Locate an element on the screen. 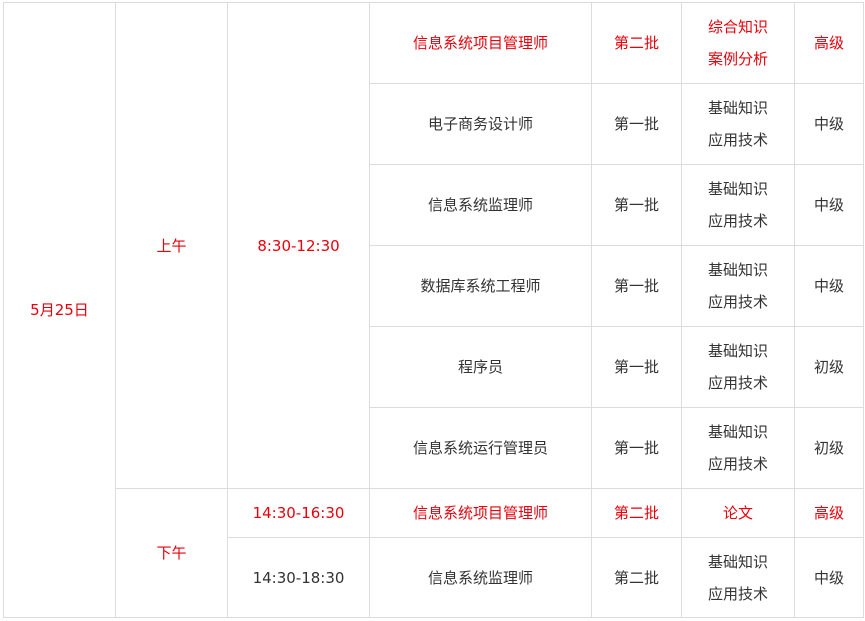 The width and height of the screenshot is (865, 621). subjects-cell: 综合知识 案例分析 is located at coordinates (738, 43).